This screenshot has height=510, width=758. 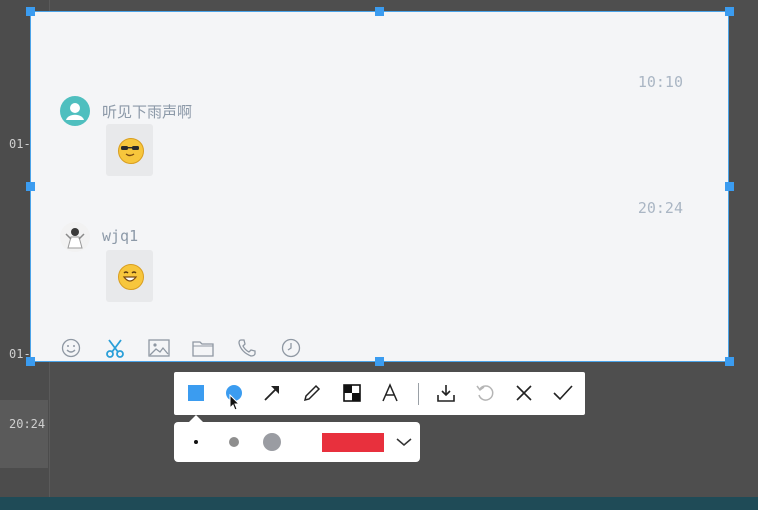 I want to click on sidebar-date: 20:24, so click(x=27, y=424).